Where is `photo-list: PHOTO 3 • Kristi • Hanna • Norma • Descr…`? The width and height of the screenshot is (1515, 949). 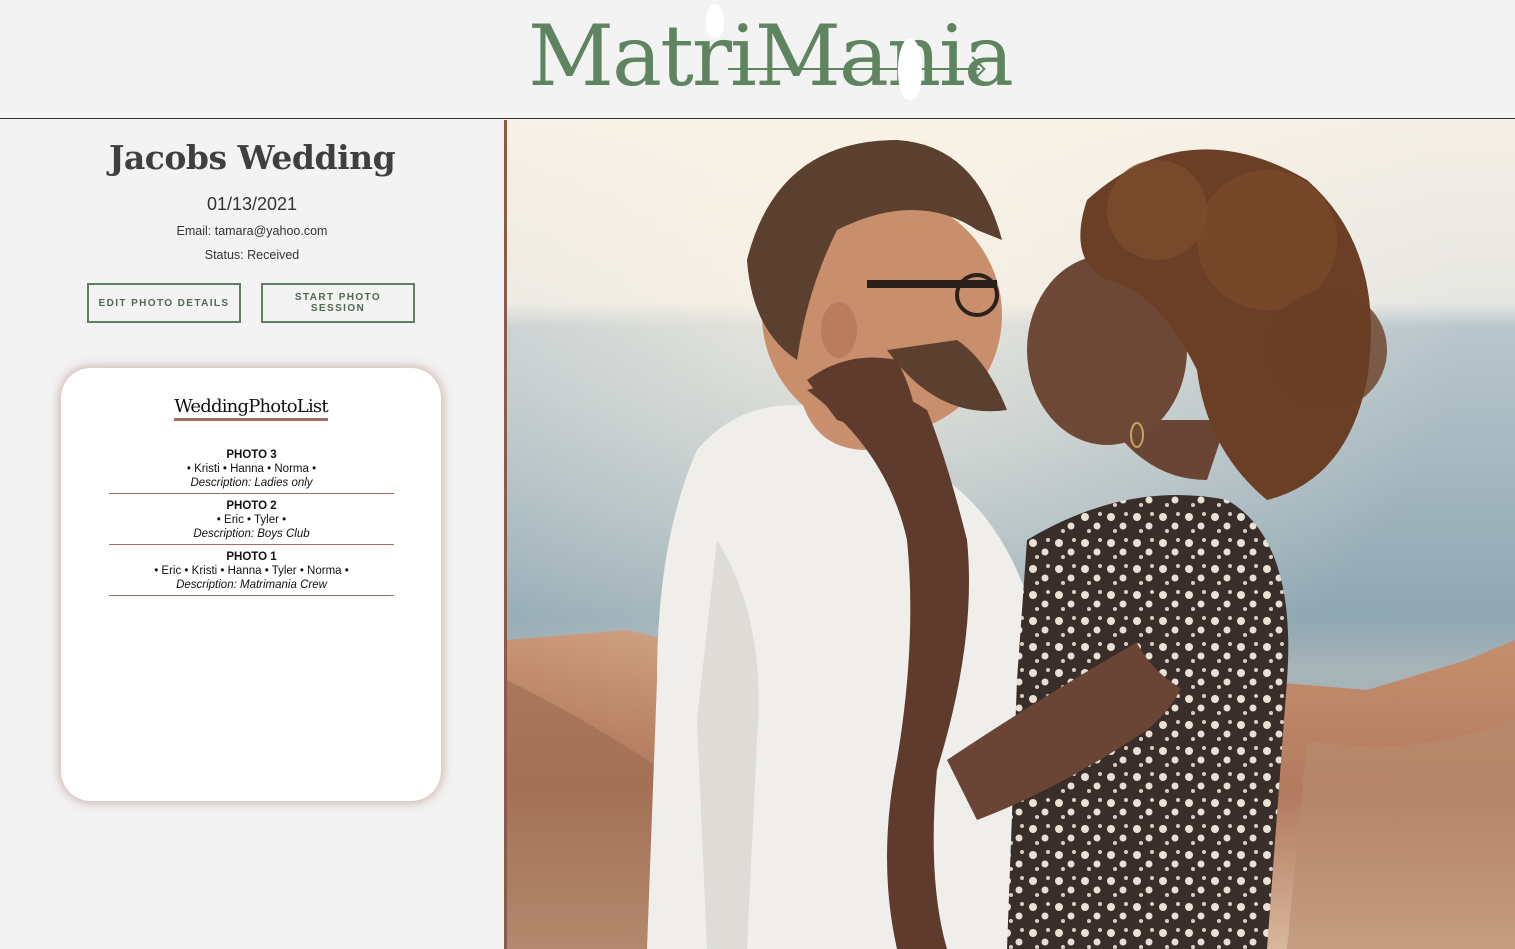 photo-list: PHOTO 3 • Kristi • Hanna • Norma • Descr… is located at coordinates (251, 522).